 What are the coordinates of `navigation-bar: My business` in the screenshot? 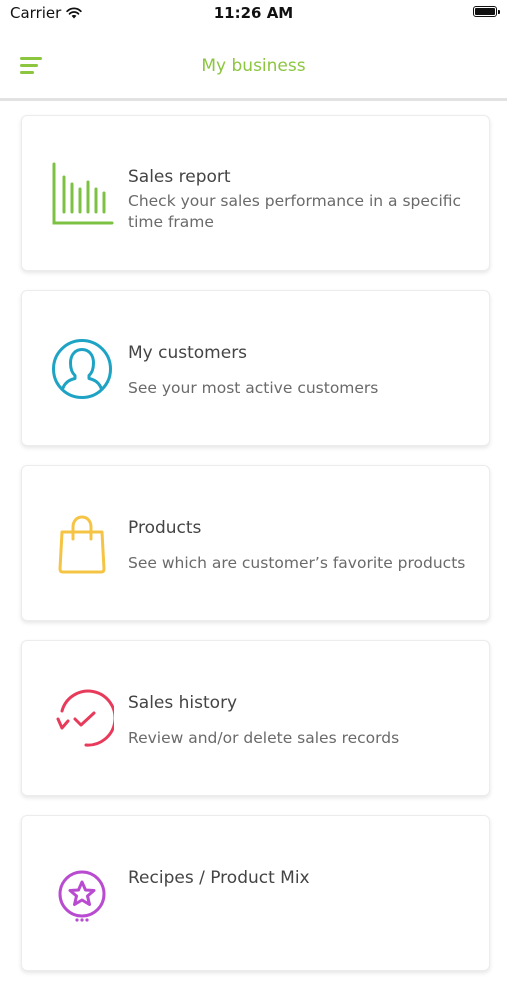 It's located at (253, 65).